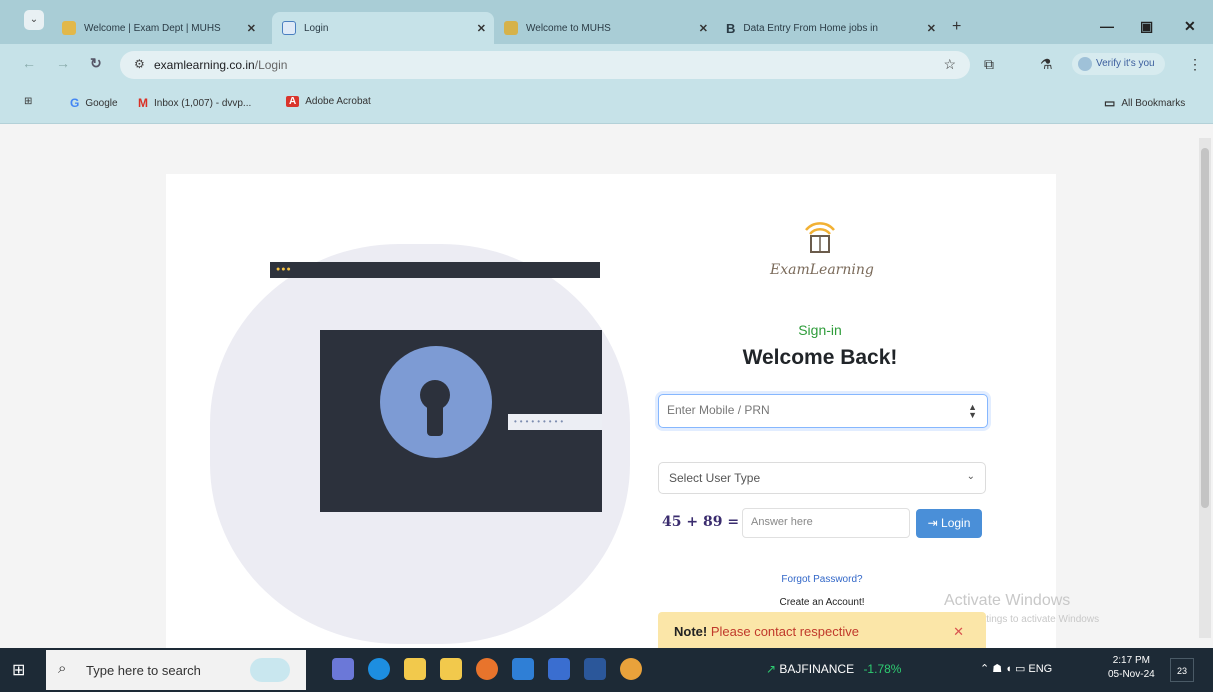 This screenshot has width=1213, height=699. Describe the element at coordinates (771, 669) in the screenshot. I see `trend-icon: ↗` at that location.